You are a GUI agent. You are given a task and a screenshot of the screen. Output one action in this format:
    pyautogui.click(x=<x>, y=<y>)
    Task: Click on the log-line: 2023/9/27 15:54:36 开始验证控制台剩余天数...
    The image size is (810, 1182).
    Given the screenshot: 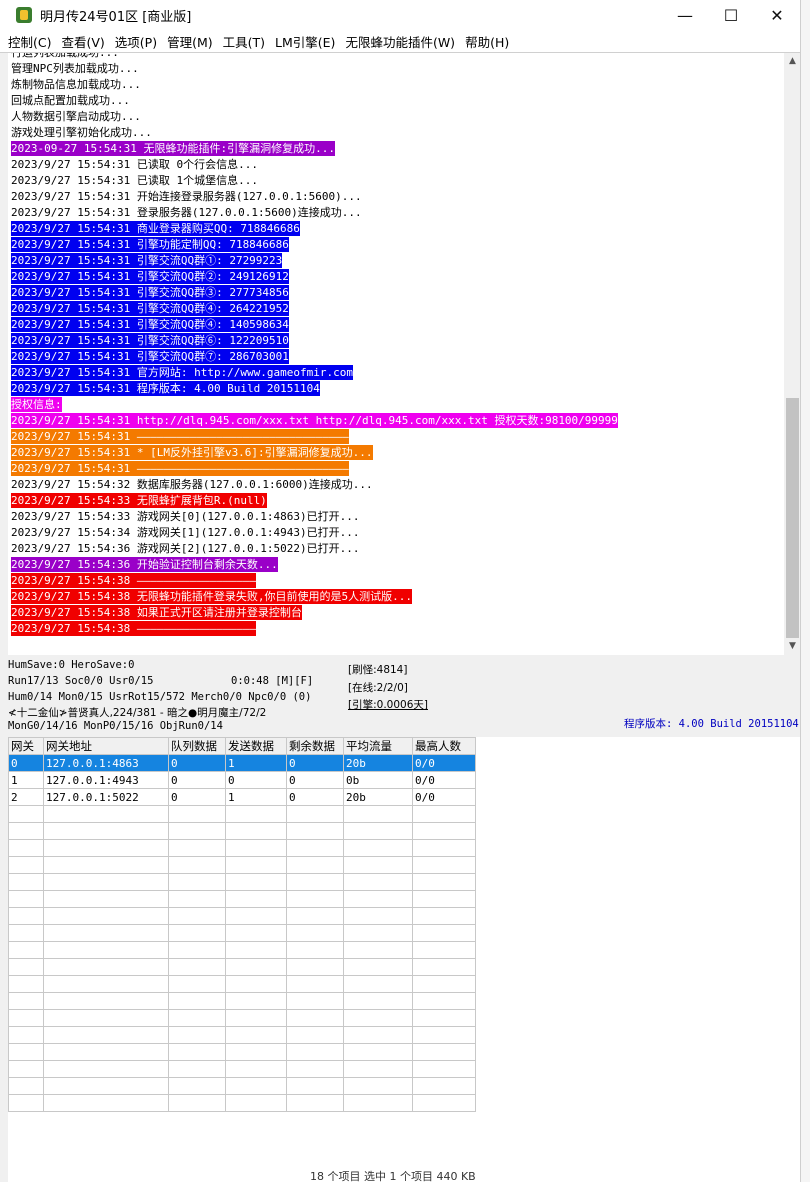 What is the action you would take?
    pyautogui.click(x=144, y=564)
    